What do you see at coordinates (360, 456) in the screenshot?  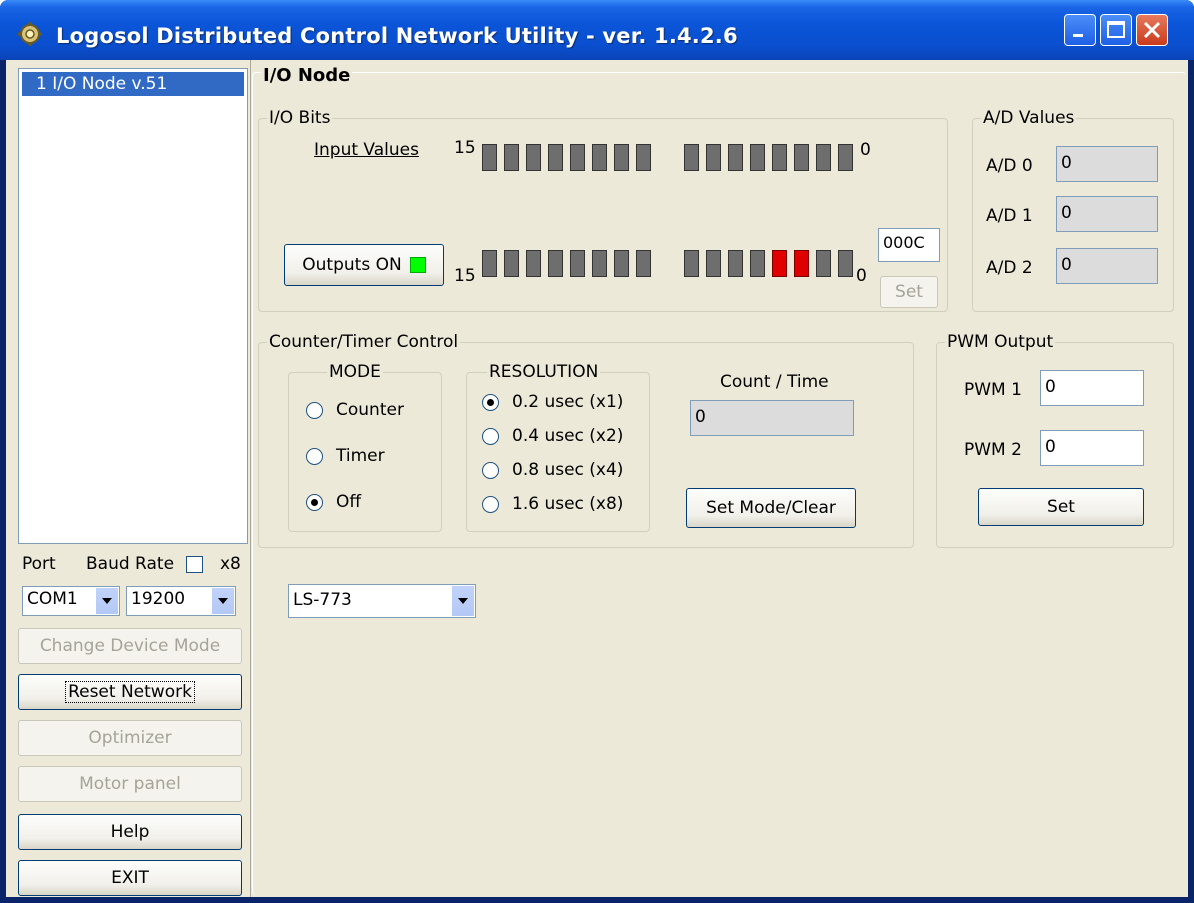 I see `mode-timer-label: Timer` at bounding box center [360, 456].